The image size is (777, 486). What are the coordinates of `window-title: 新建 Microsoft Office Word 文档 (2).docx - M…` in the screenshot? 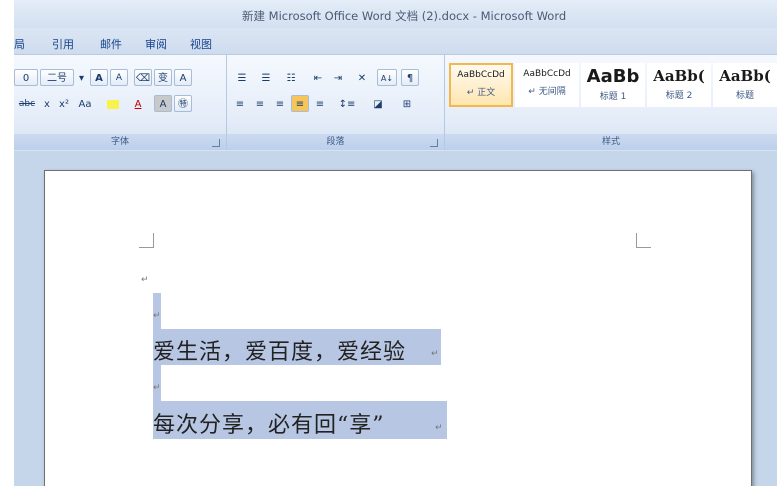 It's located at (404, 16).